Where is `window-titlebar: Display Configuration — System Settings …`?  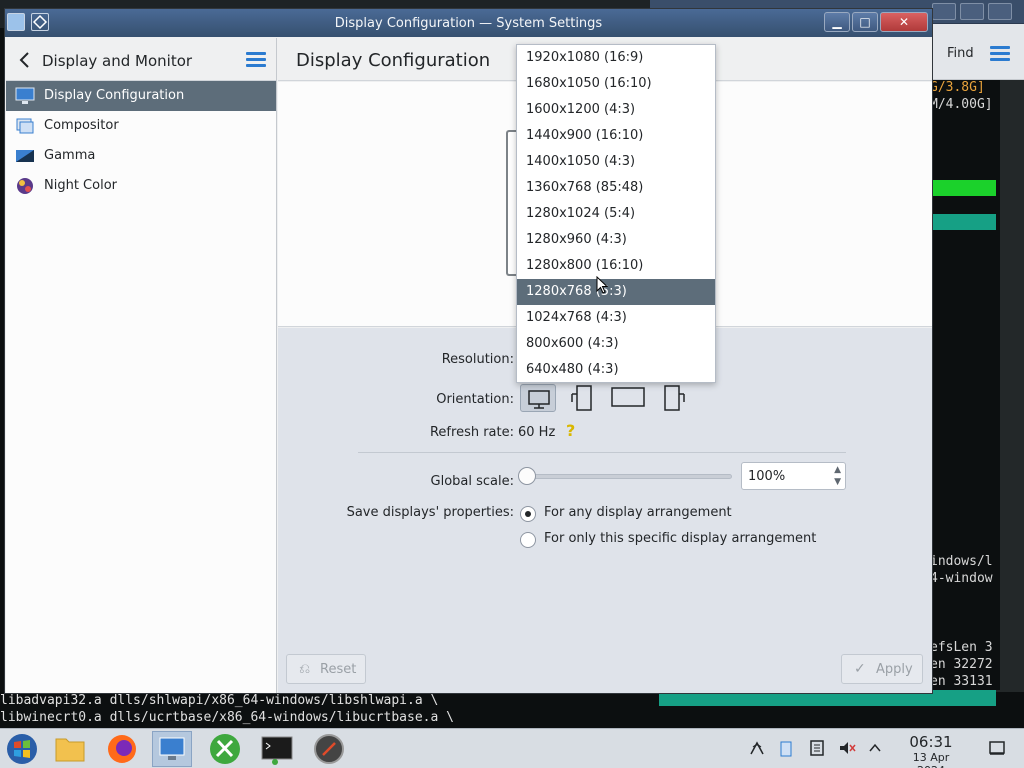
window-titlebar: Display Configuration — System Settings … is located at coordinates (468, 23).